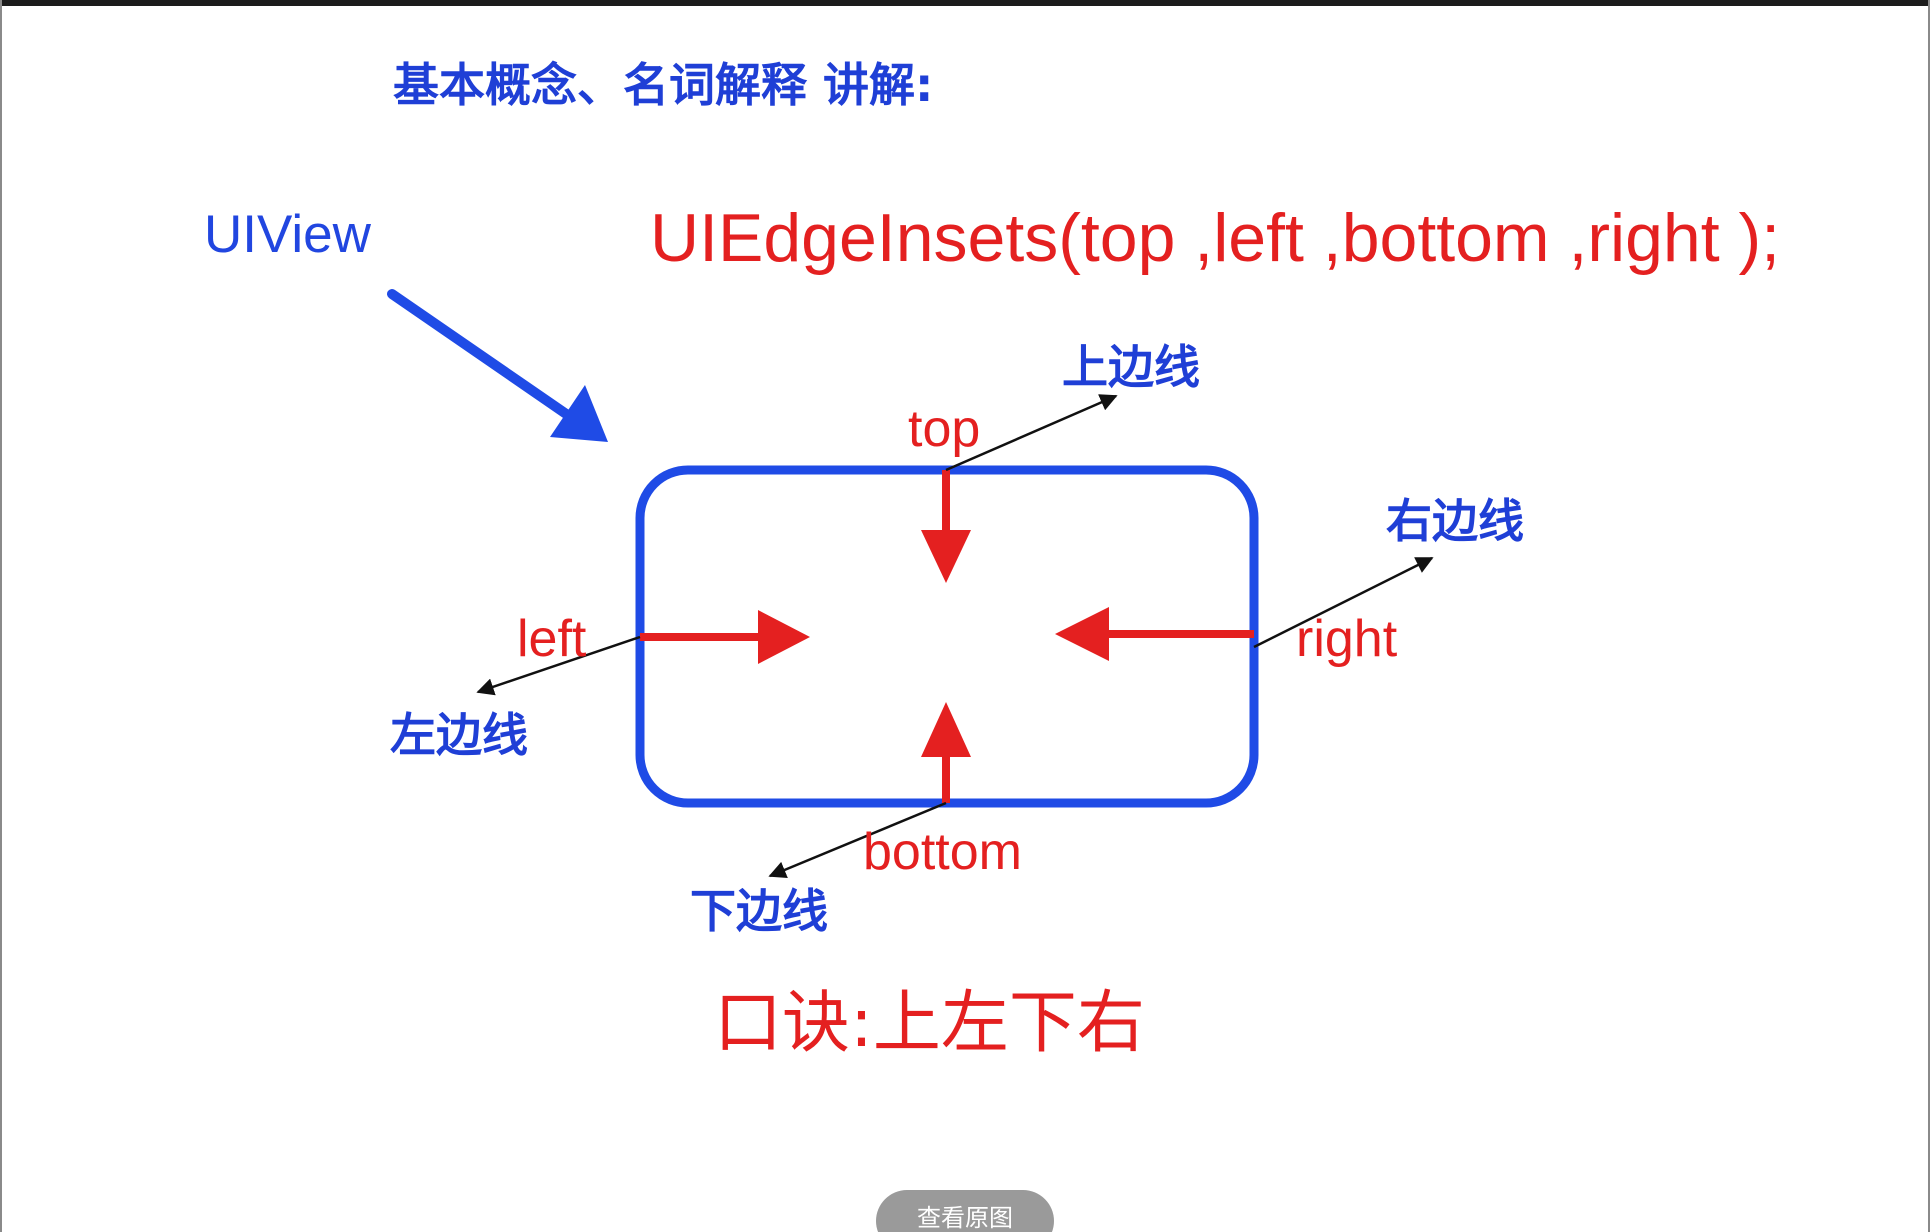  Describe the element at coordinates (552, 639) in the screenshot. I see `left-param-label: left` at that location.